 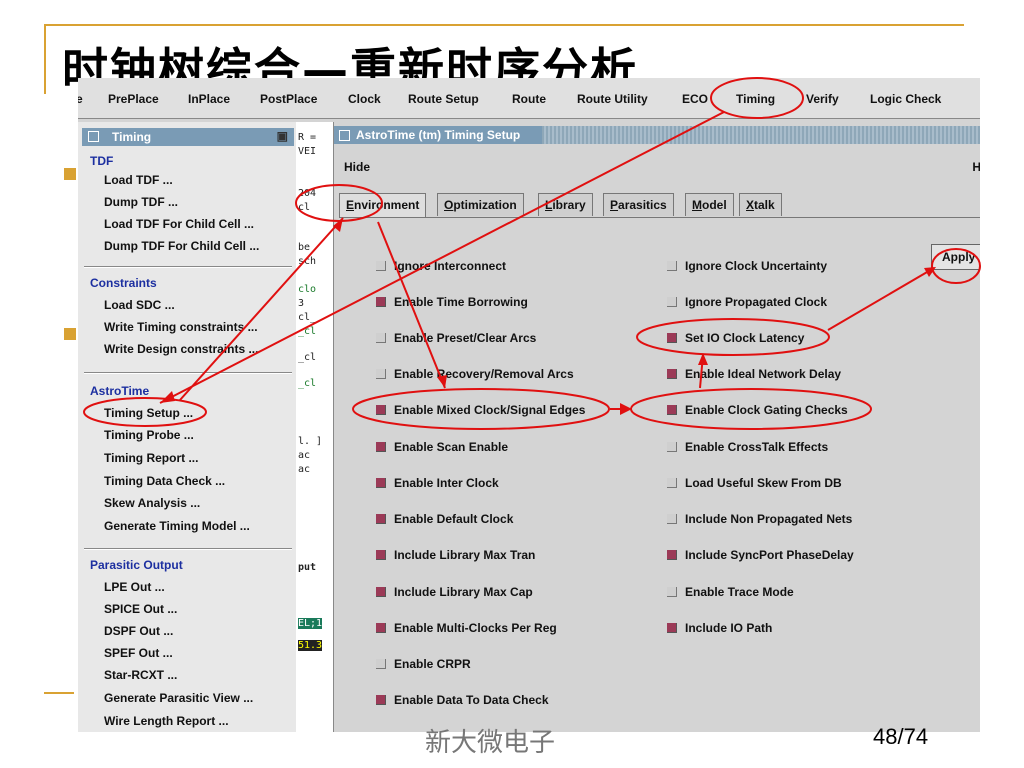 I want to click on console-text: l. ], so click(x=310, y=441).